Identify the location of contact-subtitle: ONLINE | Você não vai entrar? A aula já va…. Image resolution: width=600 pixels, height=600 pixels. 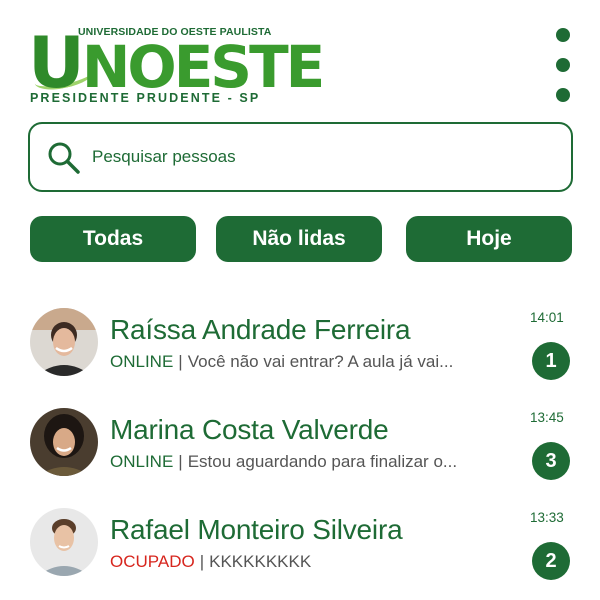
(281, 362).